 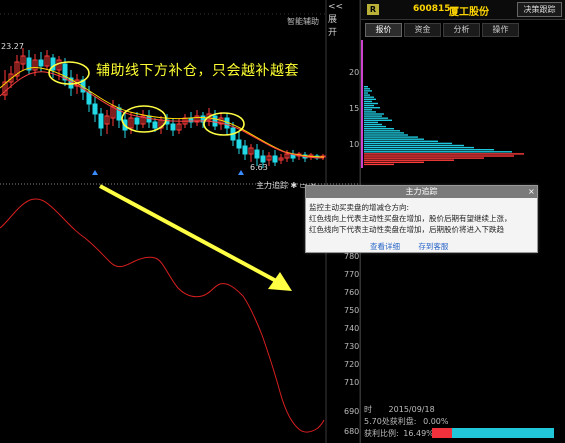 I want to click on annotation-text: 辅助线下方补仓，只会越补越套, so click(x=197, y=71).